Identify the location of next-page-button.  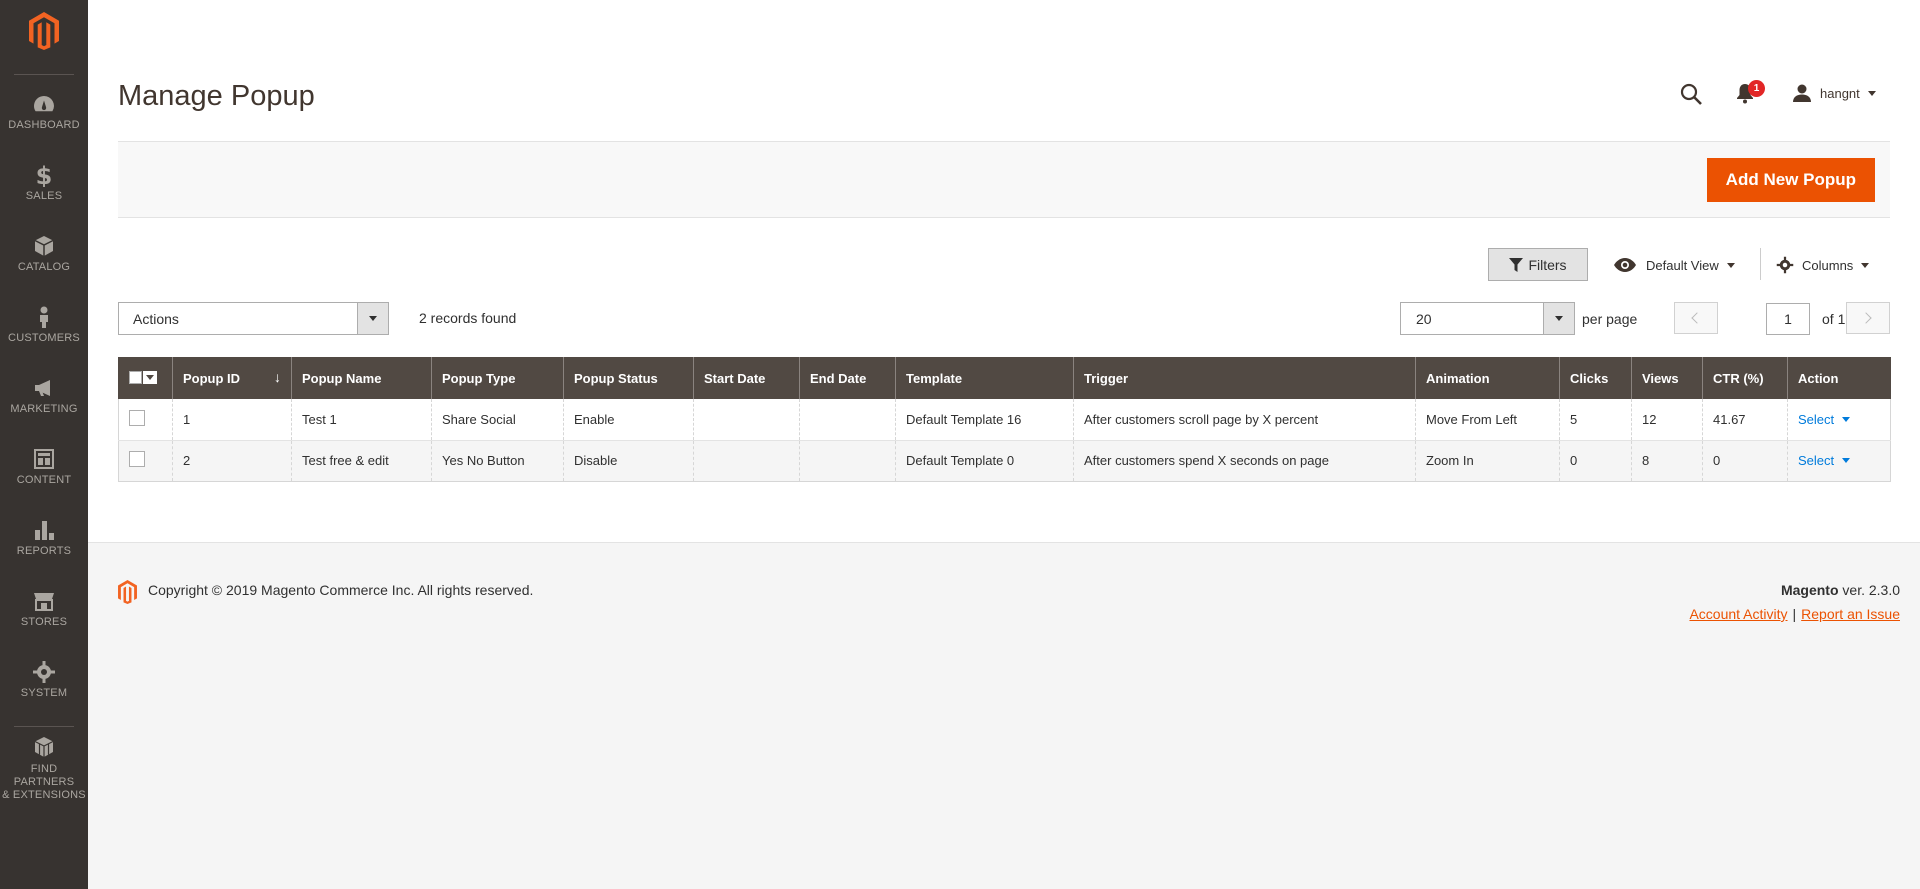
(1868, 318).